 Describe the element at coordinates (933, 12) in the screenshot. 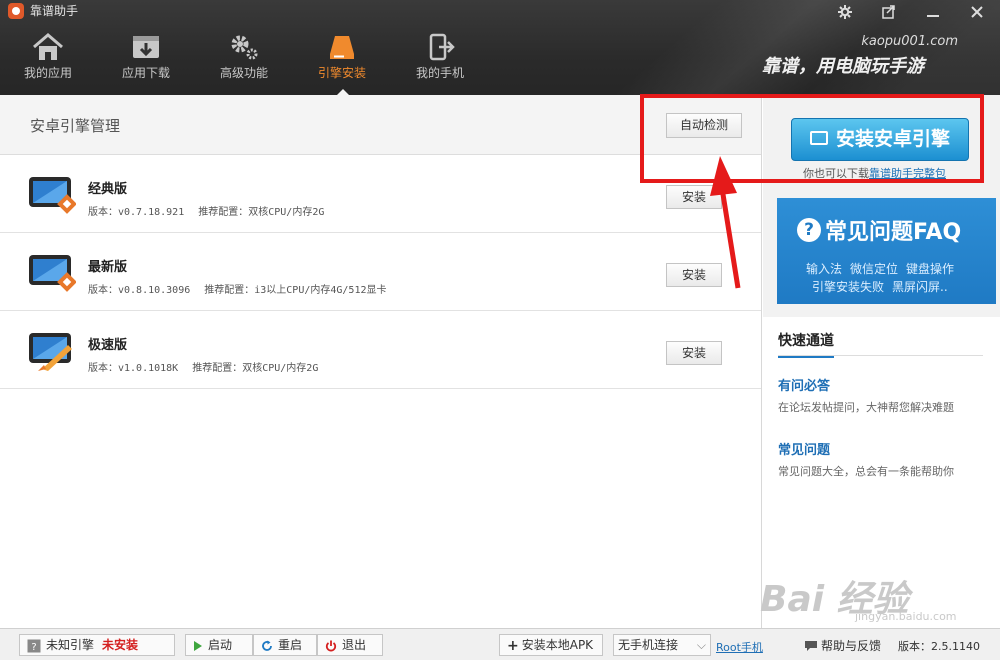

I see `minimize-icon` at that location.